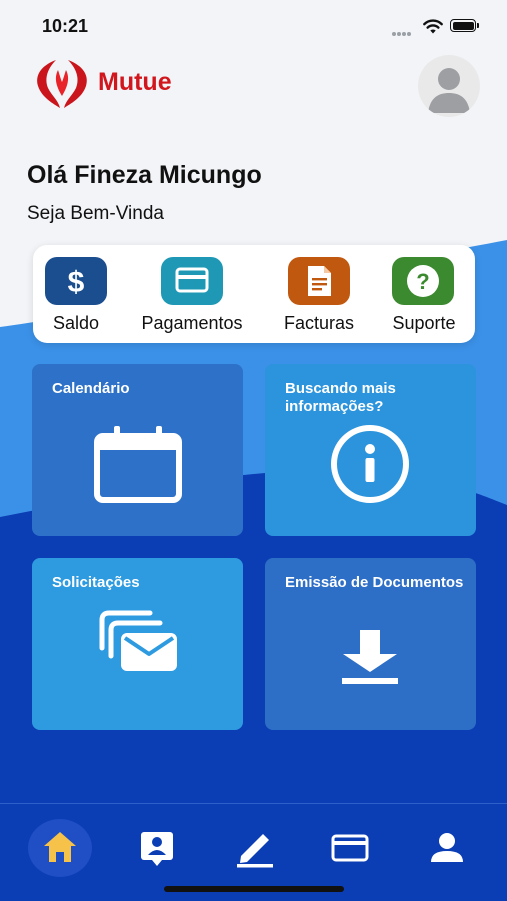  Describe the element at coordinates (138, 640) in the screenshot. I see `mail-stack-icon` at that location.